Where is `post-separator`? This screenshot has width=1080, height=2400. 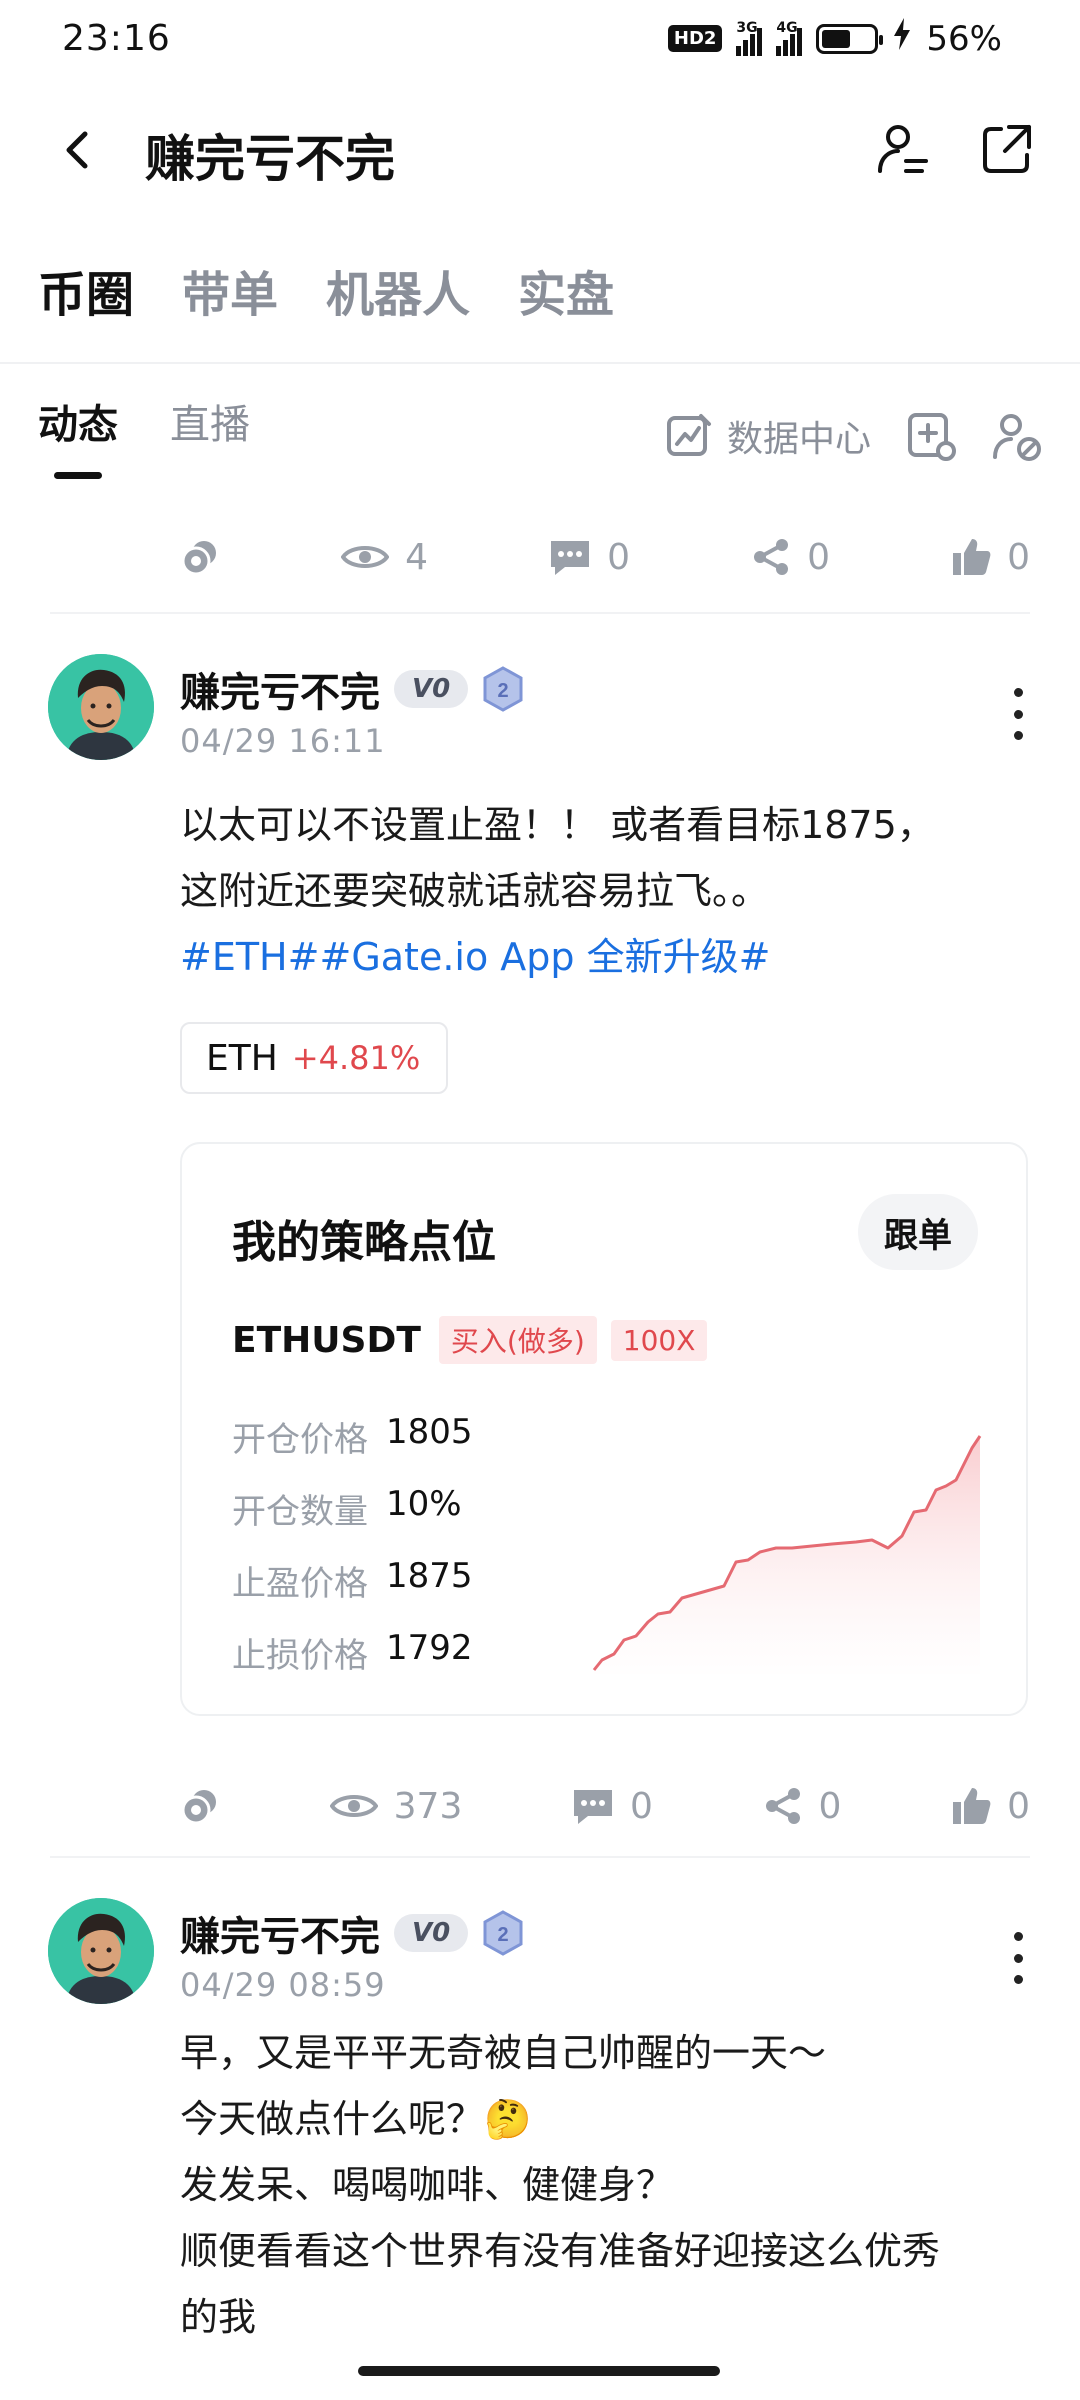
post-separator is located at coordinates (540, 613).